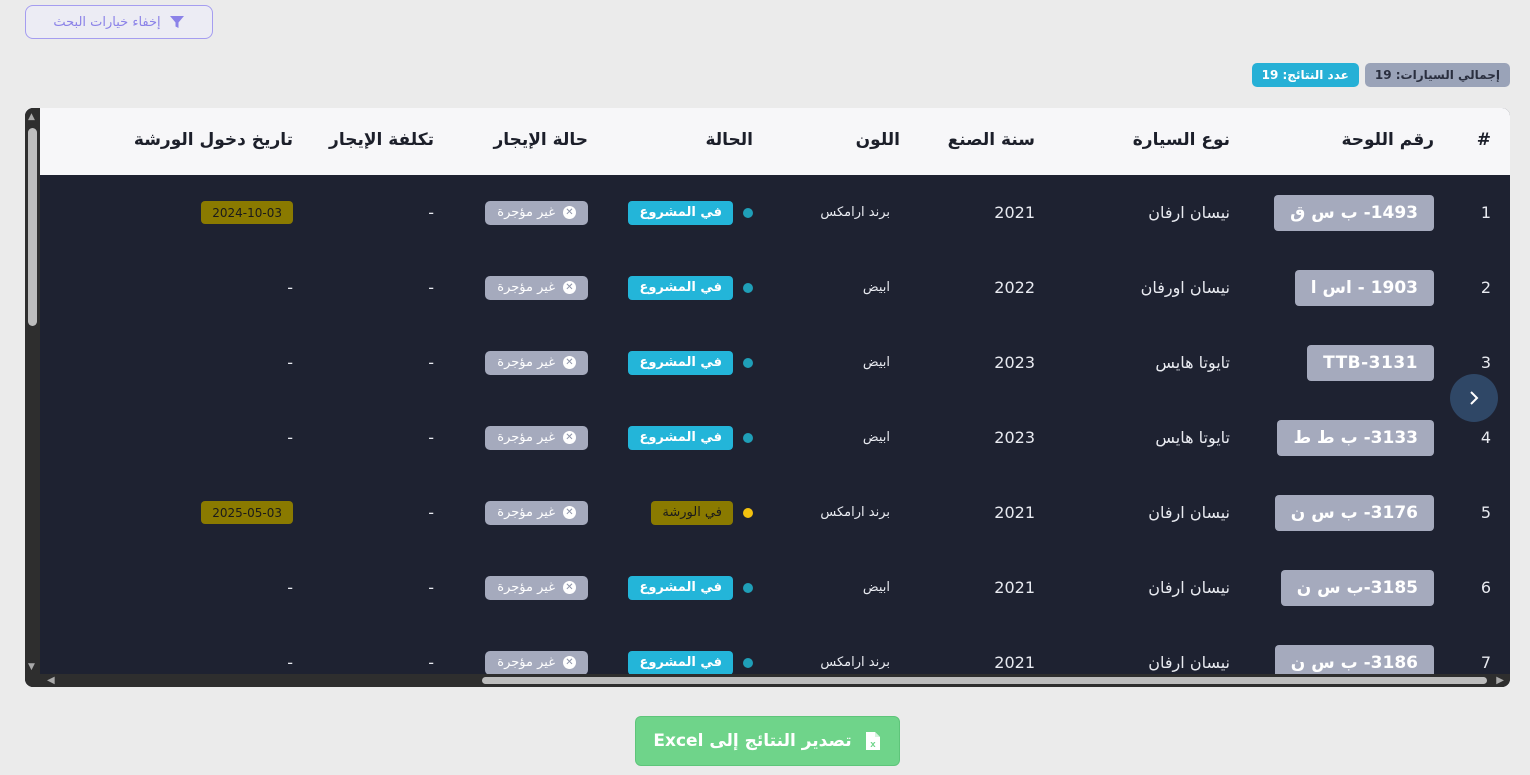 The width and height of the screenshot is (1530, 775). What do you see at coordinates (540, 140) in the screenshot?
I see `col-header-rent-status: حالة الإيجار` at bounding box center [540, 140].